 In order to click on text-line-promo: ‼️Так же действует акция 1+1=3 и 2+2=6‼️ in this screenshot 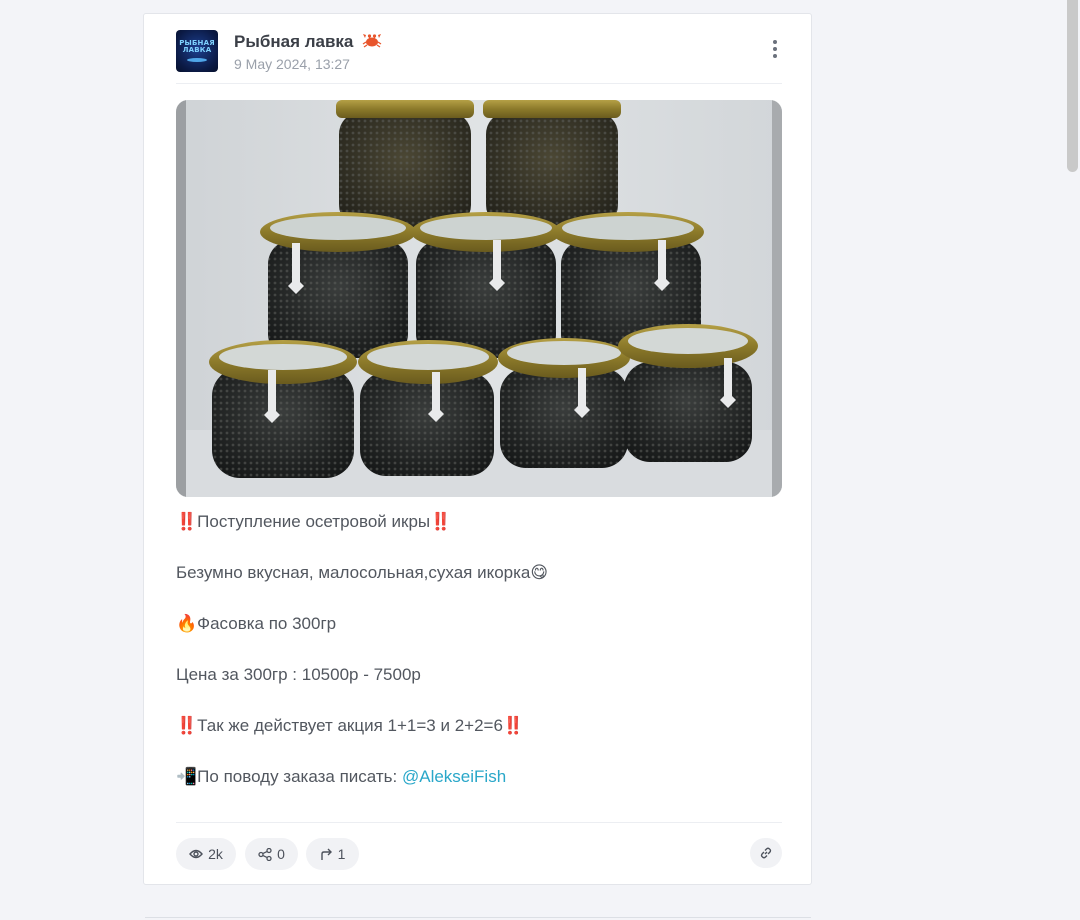, I will do `click(479, 726)`.